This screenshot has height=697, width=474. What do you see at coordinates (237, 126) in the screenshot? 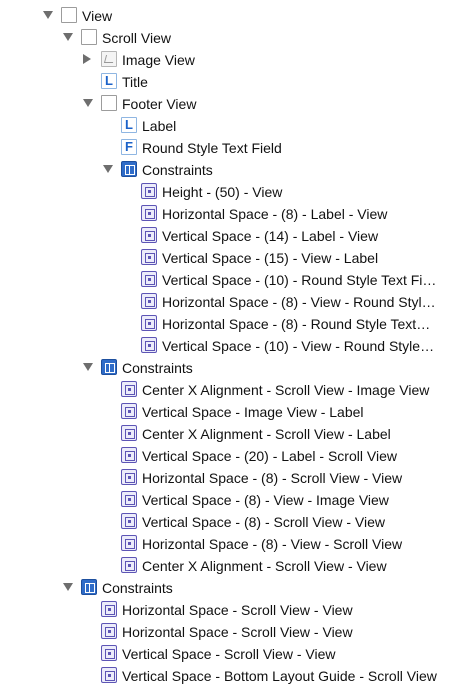
I see `outline-row: L Label` at bounding box center [237, 126].